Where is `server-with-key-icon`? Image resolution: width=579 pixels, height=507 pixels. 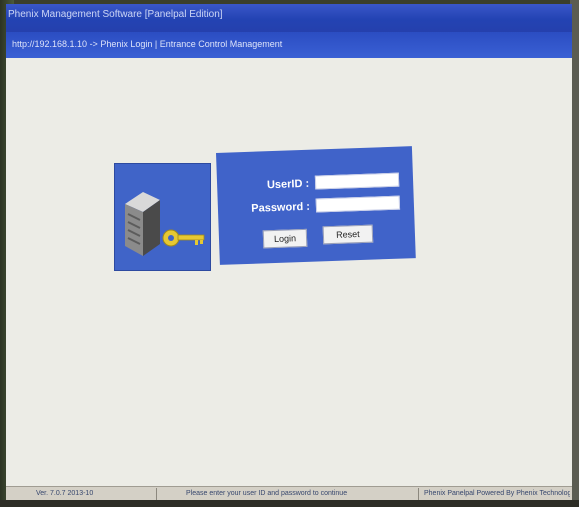
server-with-key-icon is located at coordinates (162, 217).